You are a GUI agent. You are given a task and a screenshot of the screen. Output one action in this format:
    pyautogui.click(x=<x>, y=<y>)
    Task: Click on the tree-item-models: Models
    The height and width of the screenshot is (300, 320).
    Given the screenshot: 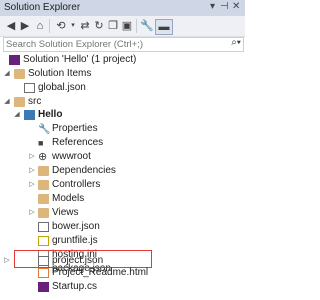 What is the action you would take?
    pyautogui.click(x=122, y=199)
    